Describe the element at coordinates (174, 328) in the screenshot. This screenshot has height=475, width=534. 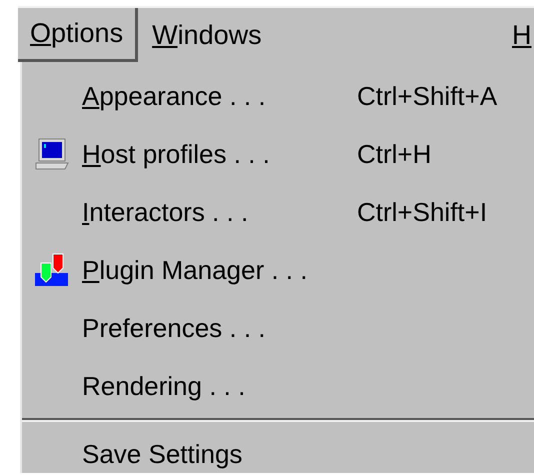
I see `item-label: Preferences . . .` at that location.